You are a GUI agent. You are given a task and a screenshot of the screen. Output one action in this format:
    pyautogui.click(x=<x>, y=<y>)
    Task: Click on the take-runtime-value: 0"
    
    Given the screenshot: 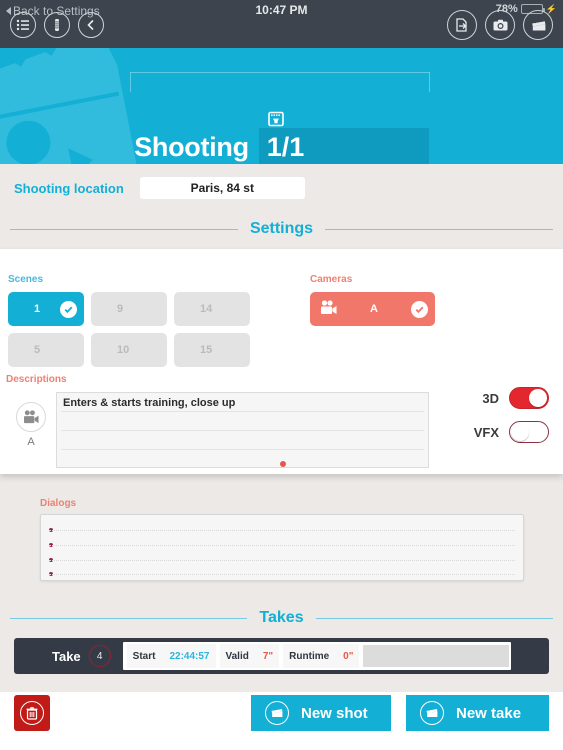 What is the action you would take?
    pyautogui.click(x=348, y=656)
    